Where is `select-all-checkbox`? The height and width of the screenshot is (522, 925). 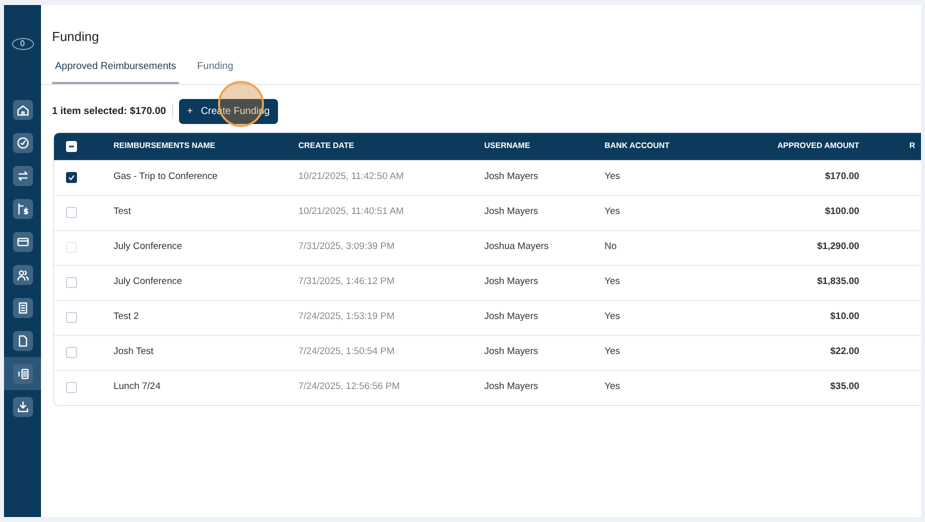 select-all-checkbox is located at coordinates (71, 146).